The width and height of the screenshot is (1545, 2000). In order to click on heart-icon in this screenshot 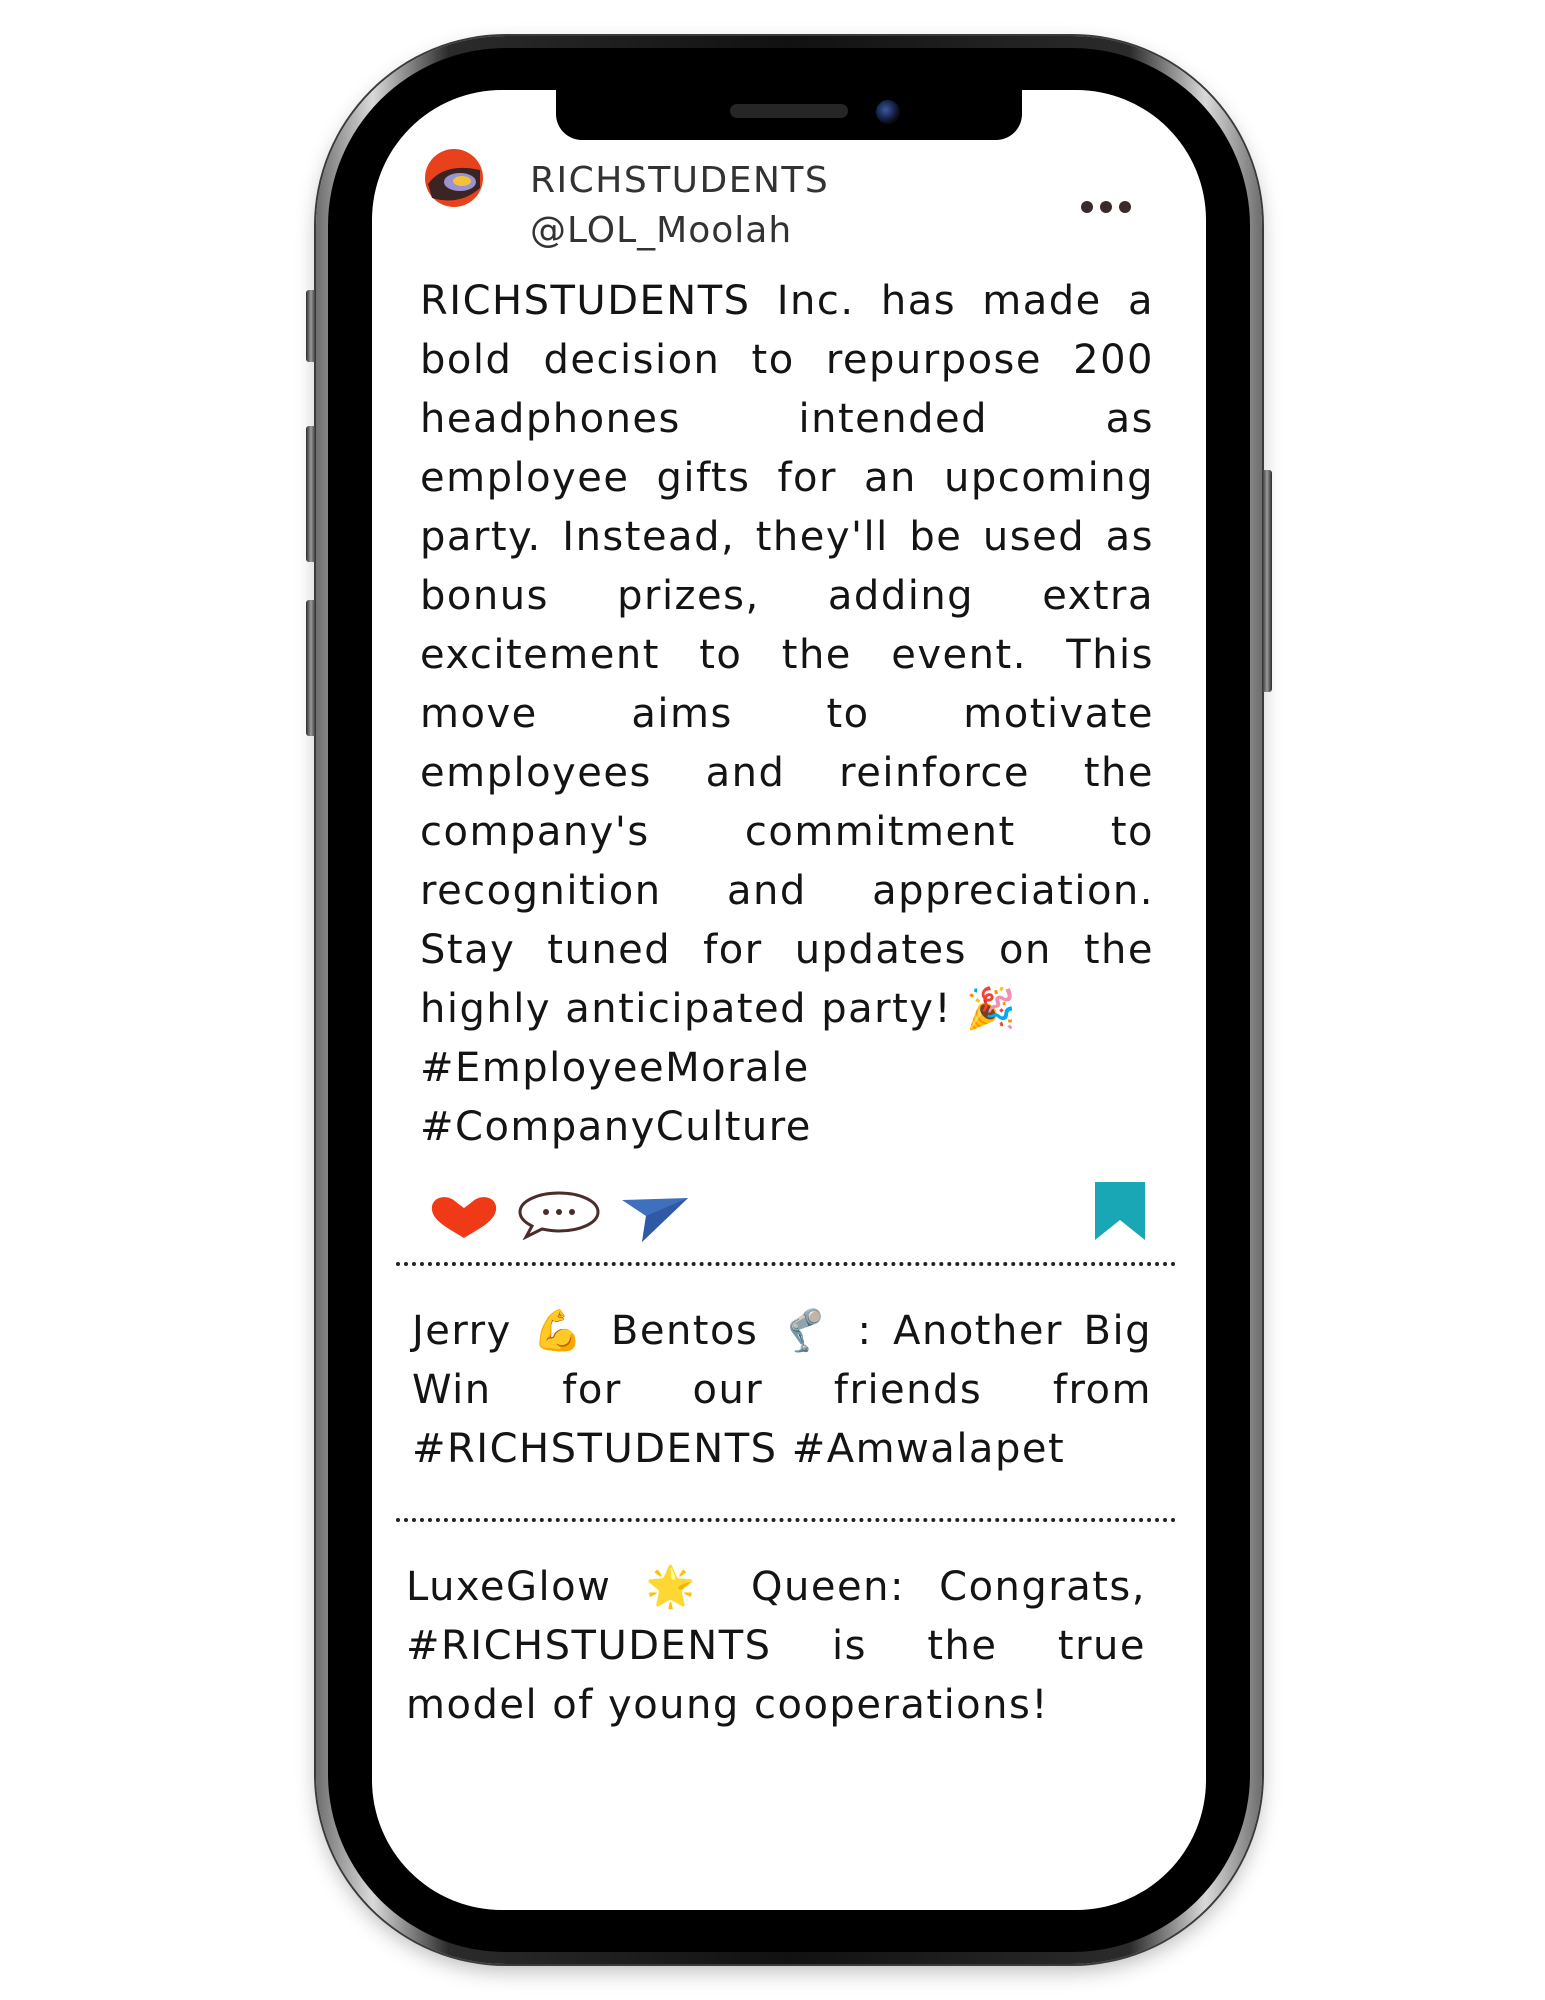, I will do `click(464, 1217)`.